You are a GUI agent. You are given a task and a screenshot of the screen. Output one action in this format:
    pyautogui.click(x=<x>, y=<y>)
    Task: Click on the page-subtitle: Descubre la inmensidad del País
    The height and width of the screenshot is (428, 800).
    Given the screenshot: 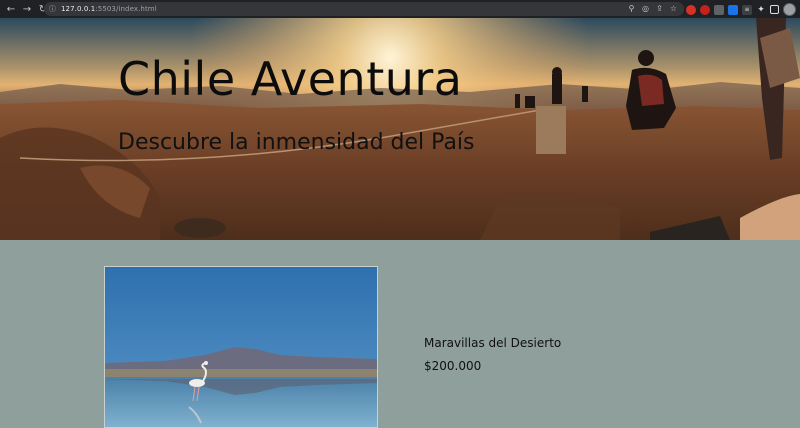 What is the action you would take?
    pyautogui.click(x=296, y=142)
    